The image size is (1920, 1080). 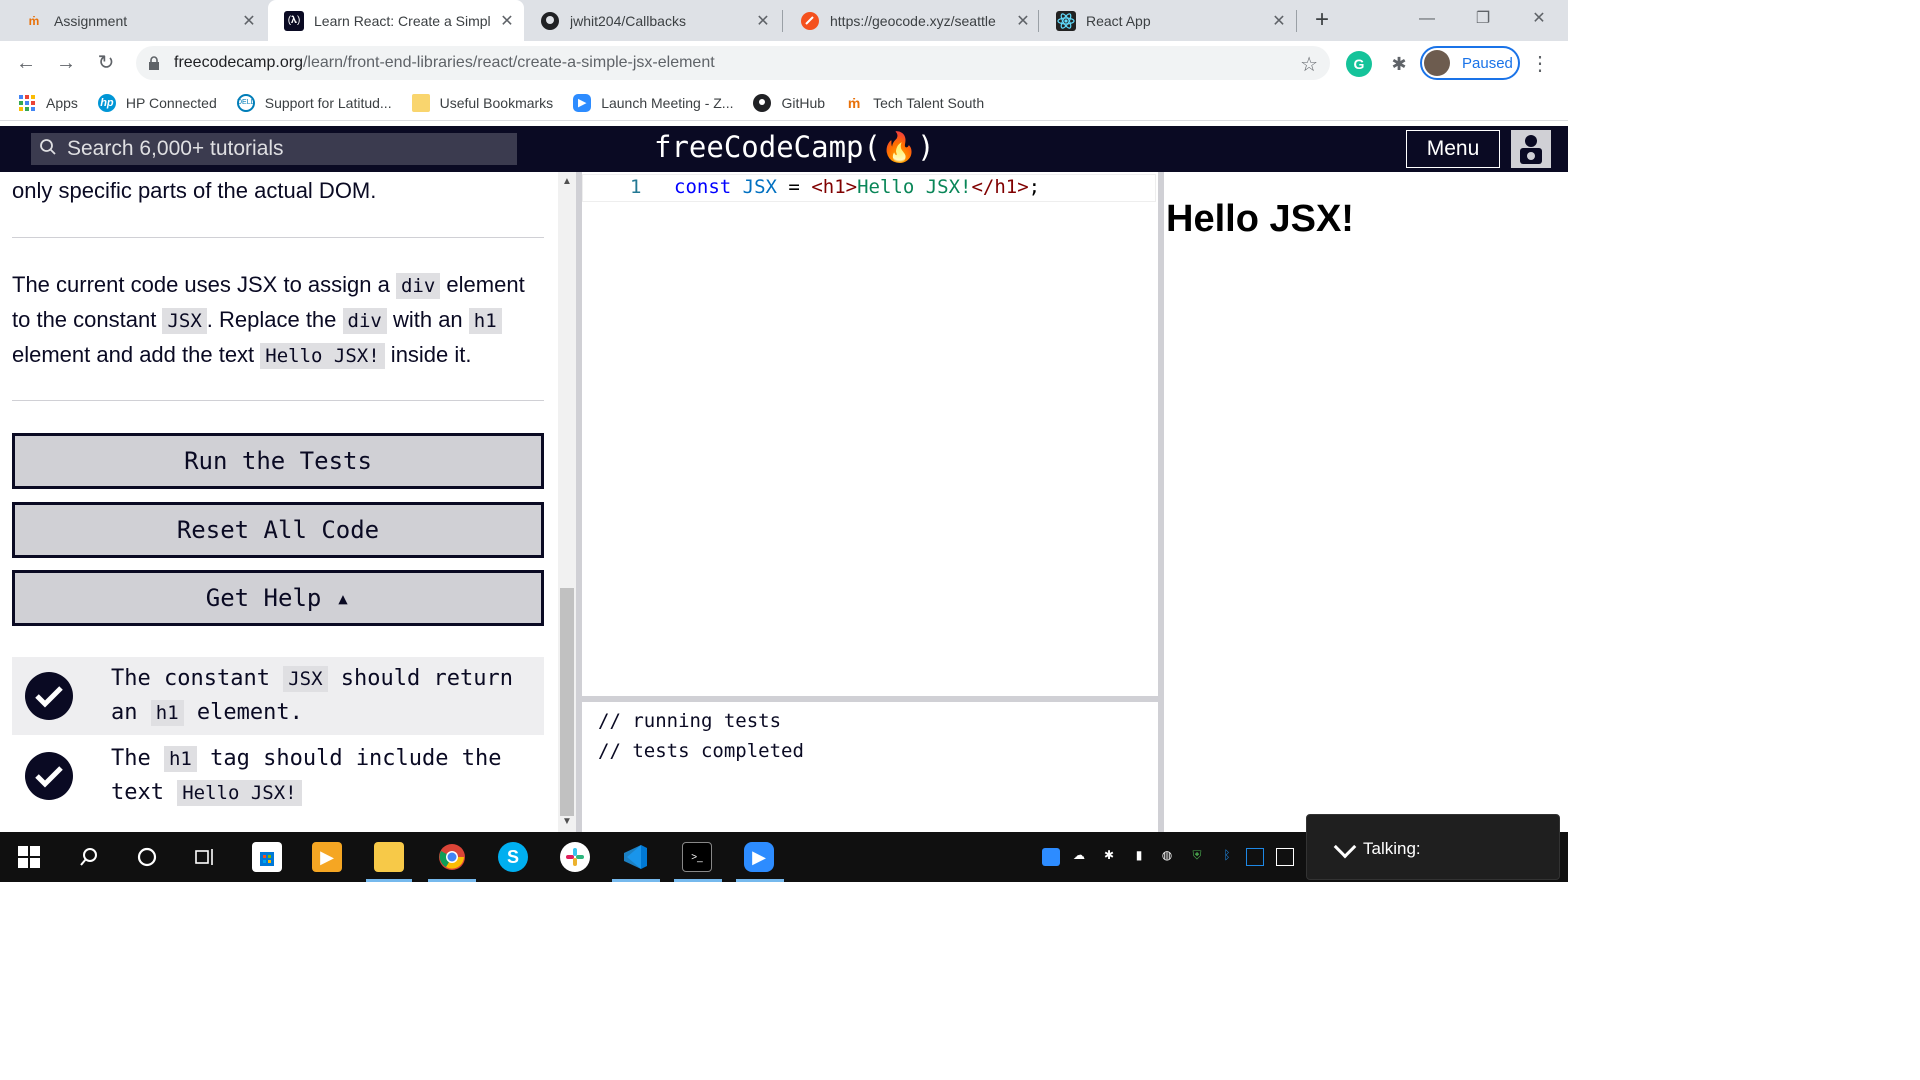 What do you see at coordinates (66, 63) in the screenshot?
I see `forward-arrow-icon: →` at bounding box center [66, 63].